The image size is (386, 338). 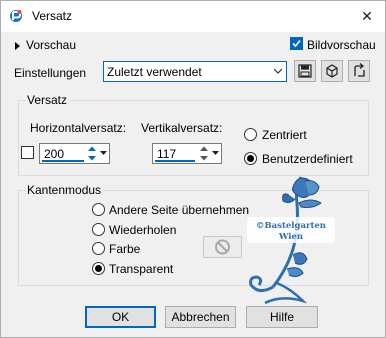 What do you see at coordinates (120, 317) in the screenshot?
I see `ok-button: OK` at bounding box center [120, 317].